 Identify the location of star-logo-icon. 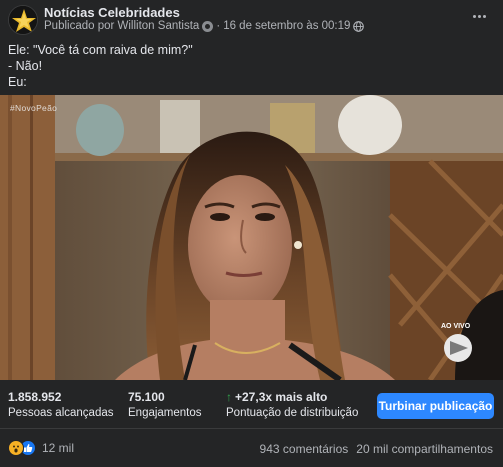
(23, 20).